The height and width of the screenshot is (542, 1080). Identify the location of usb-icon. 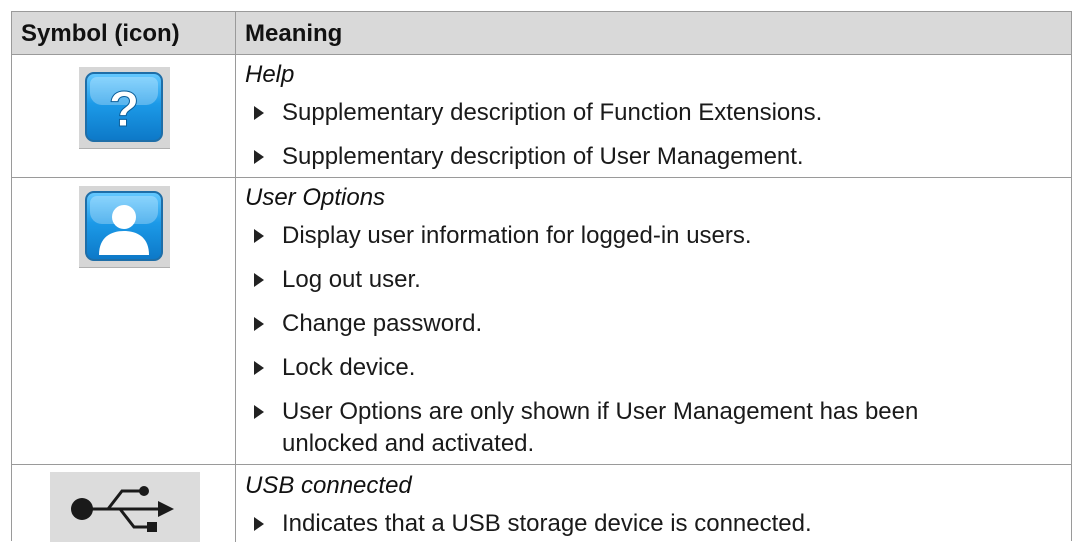
(122, 509).